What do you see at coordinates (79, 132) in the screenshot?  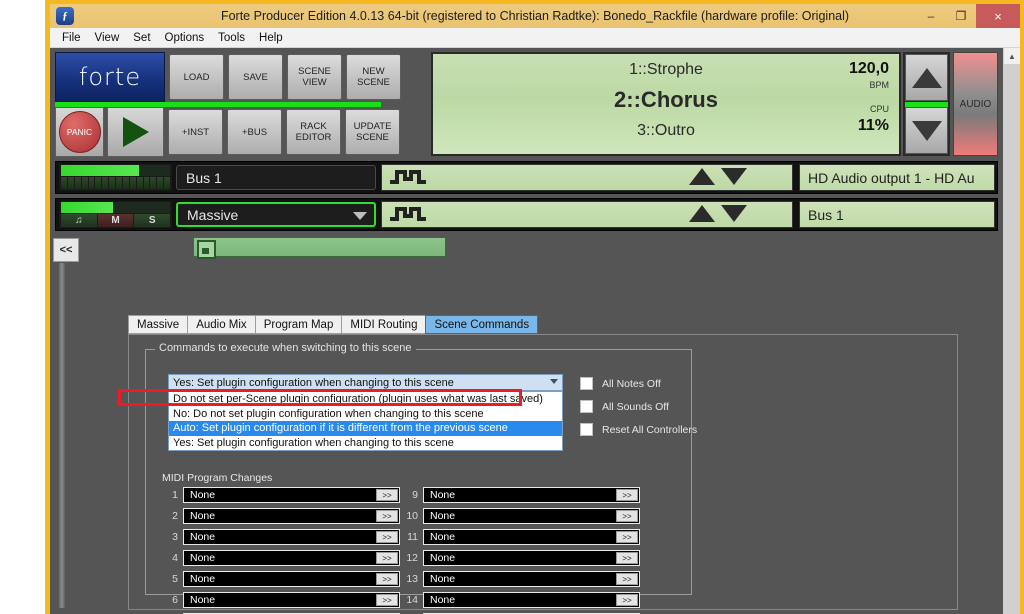 I see `panic-button: PANIC` at bounding box center [79, 132].